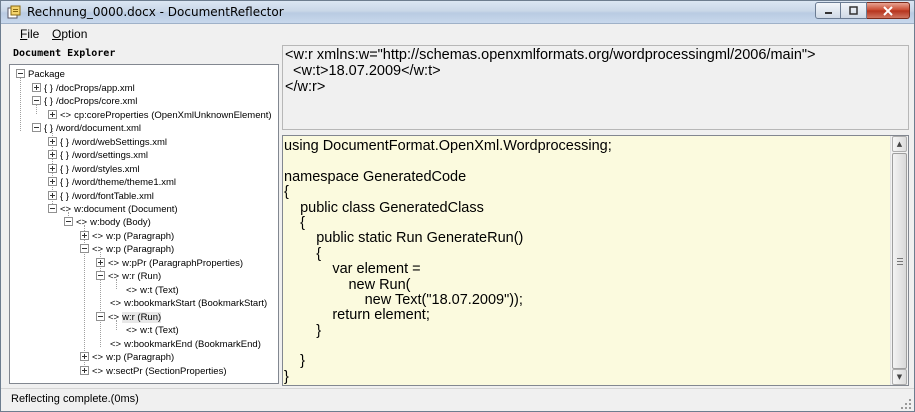  I want to click on tree-node-selected: <> w:r (Run), so click(129, 317).